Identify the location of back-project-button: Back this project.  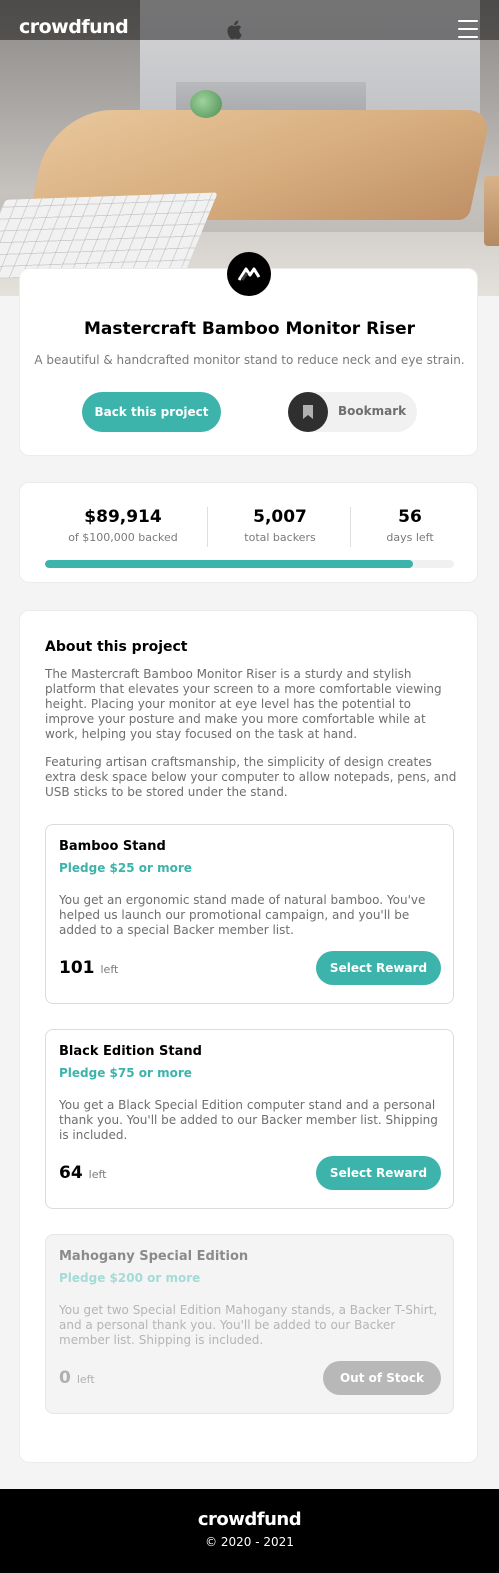
(151, 412).